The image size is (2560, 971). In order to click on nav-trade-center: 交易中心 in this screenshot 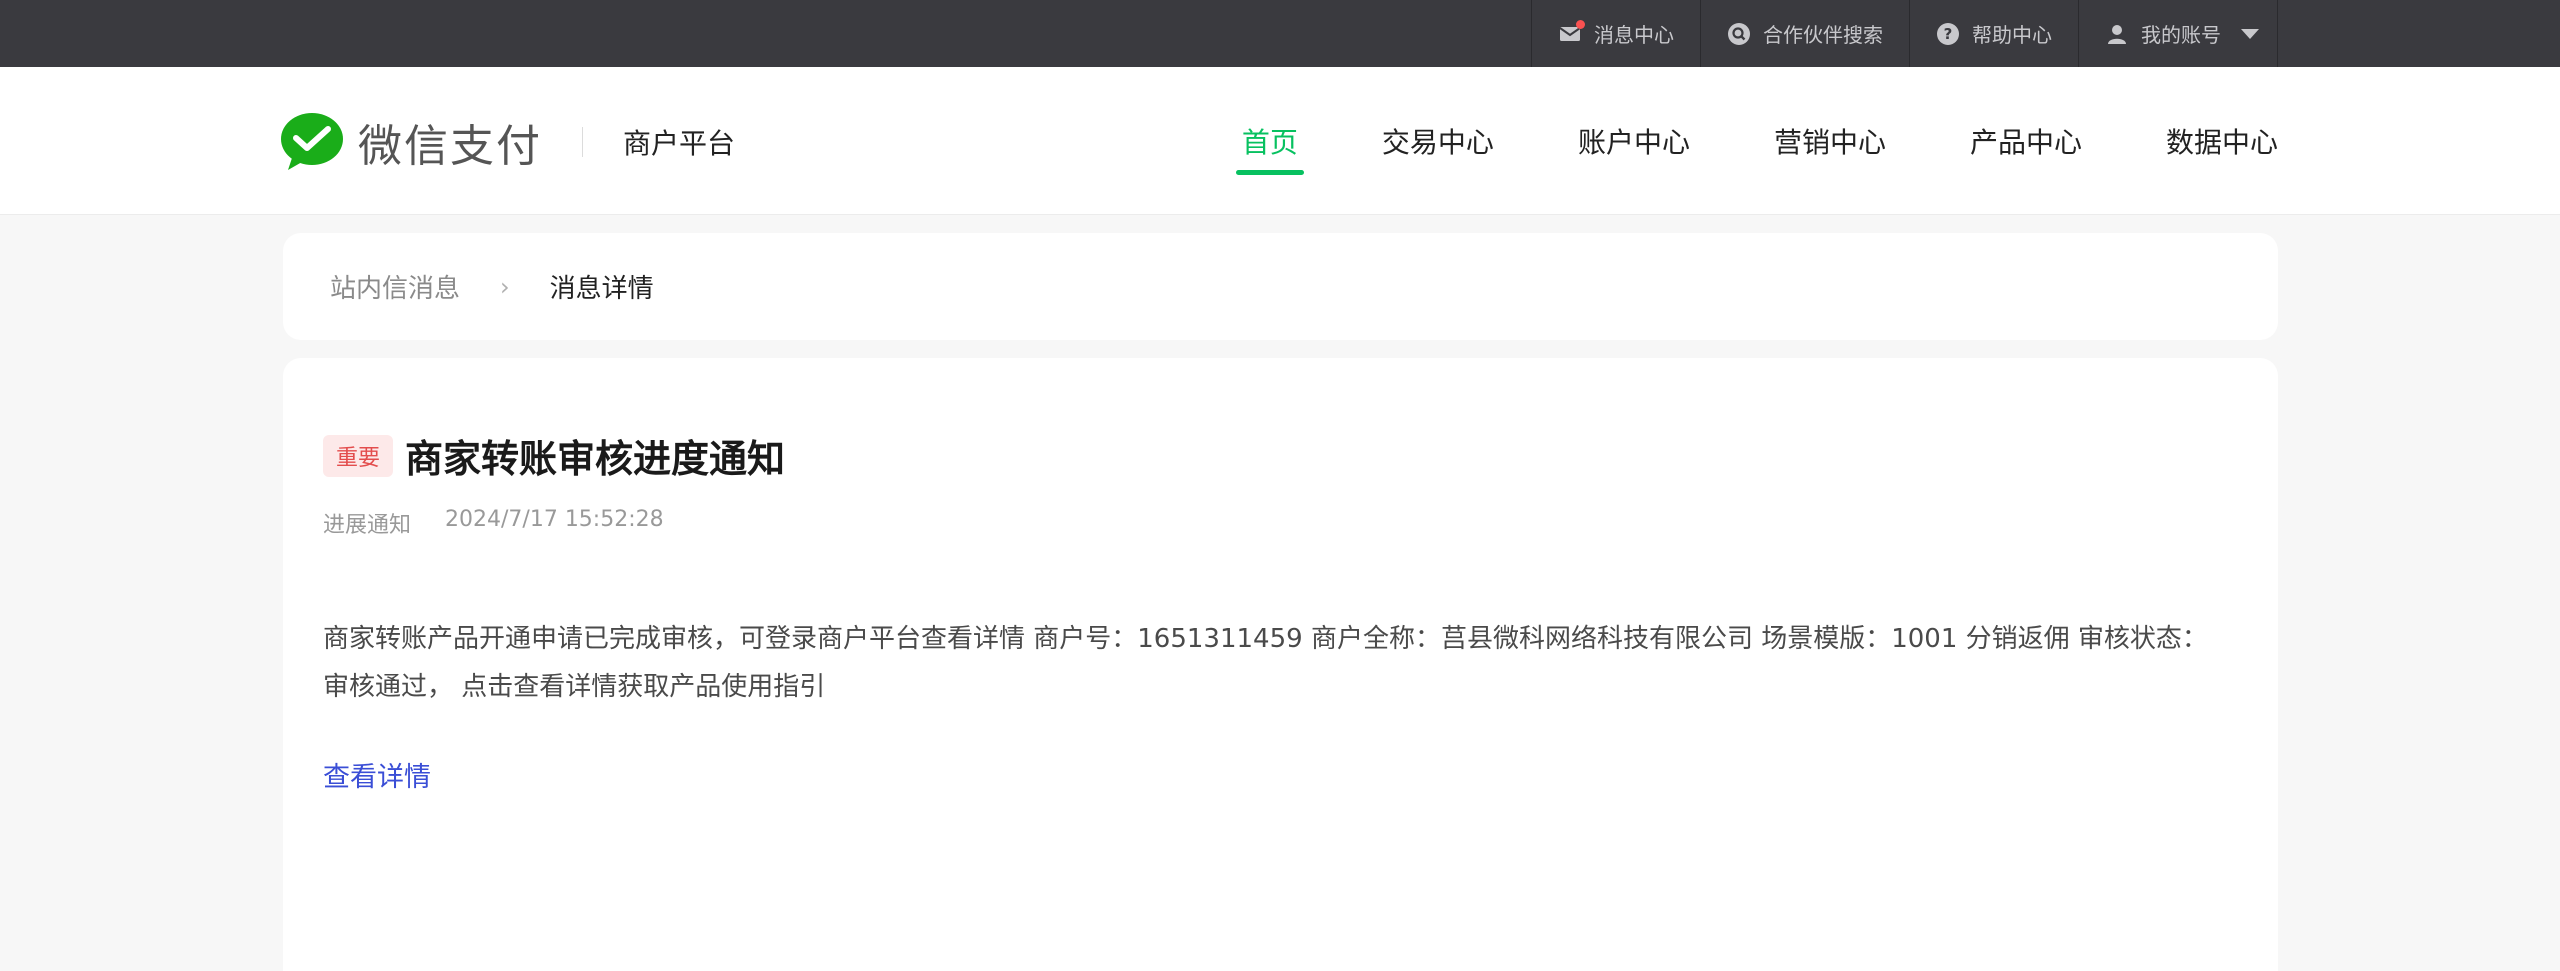, I will do `click(1396, 141)`.